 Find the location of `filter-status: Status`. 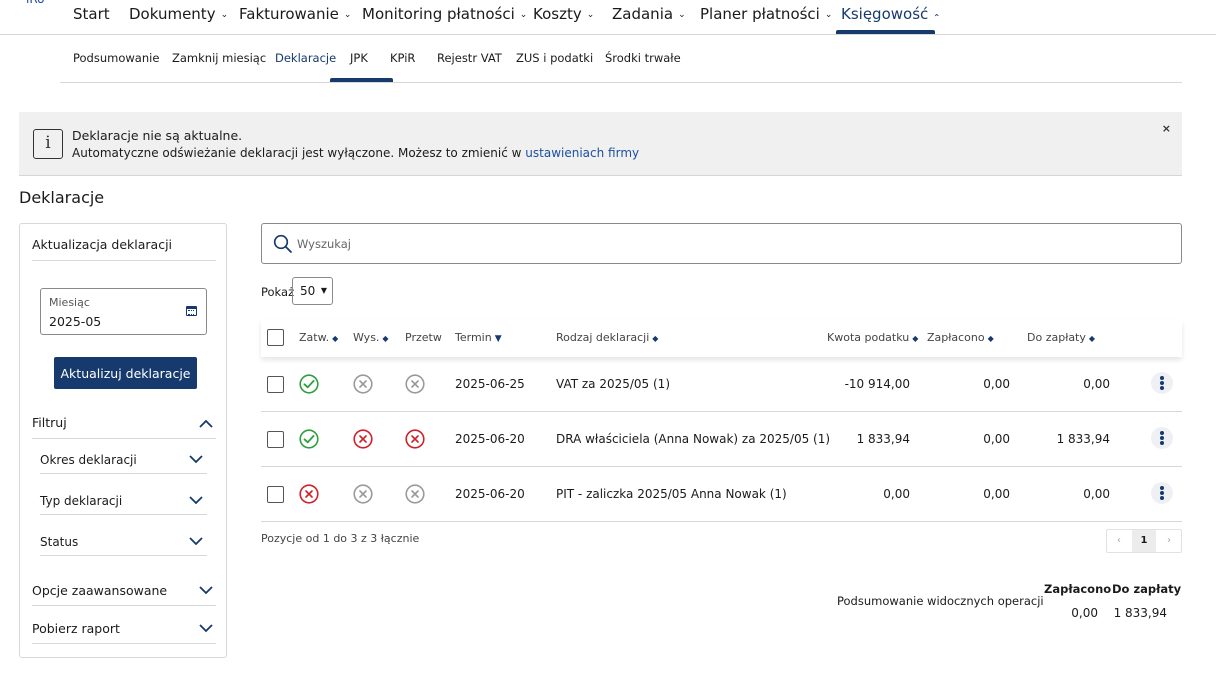

filter-status: Status is located at coordinates (59, 542).